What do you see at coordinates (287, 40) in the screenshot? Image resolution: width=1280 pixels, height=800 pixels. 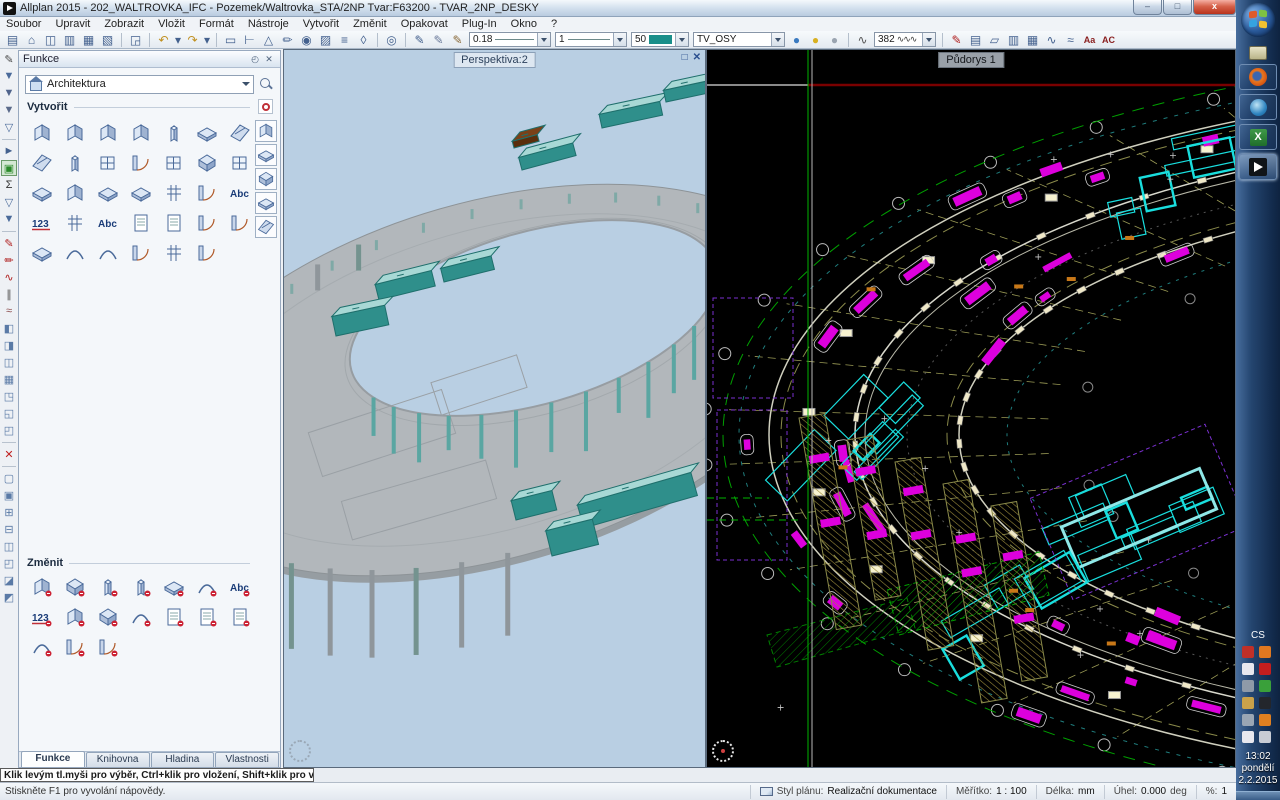 I see `tools-icon: ✏` at bounding box center [287, 40].